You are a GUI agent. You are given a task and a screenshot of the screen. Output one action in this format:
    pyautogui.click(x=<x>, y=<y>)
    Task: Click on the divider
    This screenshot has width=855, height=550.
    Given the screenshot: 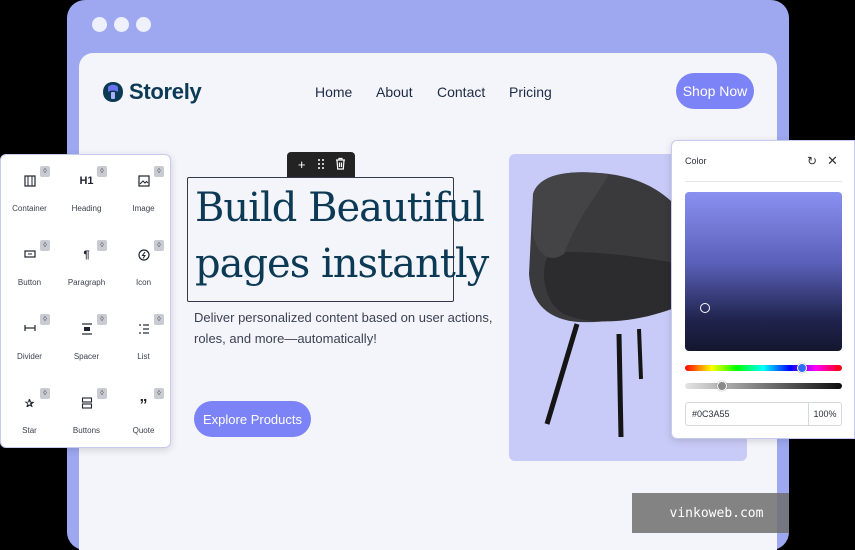 What is the action you would take?
    pyautogui.click(x=763, y=181)
    